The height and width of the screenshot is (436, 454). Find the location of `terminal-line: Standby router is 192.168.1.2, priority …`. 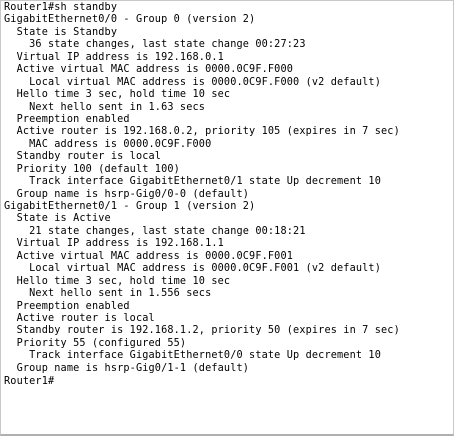

terminal-line: Standby router is 192.168.1.2, priority … is located at coordinates (202, 331).